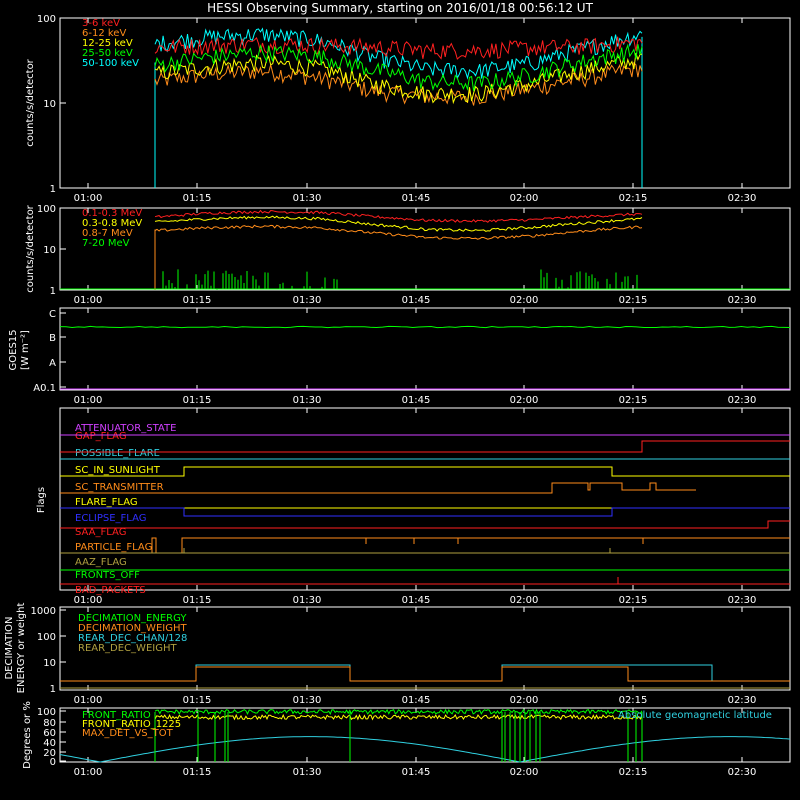 The width and height of the screenshot is (800, 800). What do you see at coordinates (425, 446) in the screenshot?
I see `flag-gap` at bounding box center [425, 446].